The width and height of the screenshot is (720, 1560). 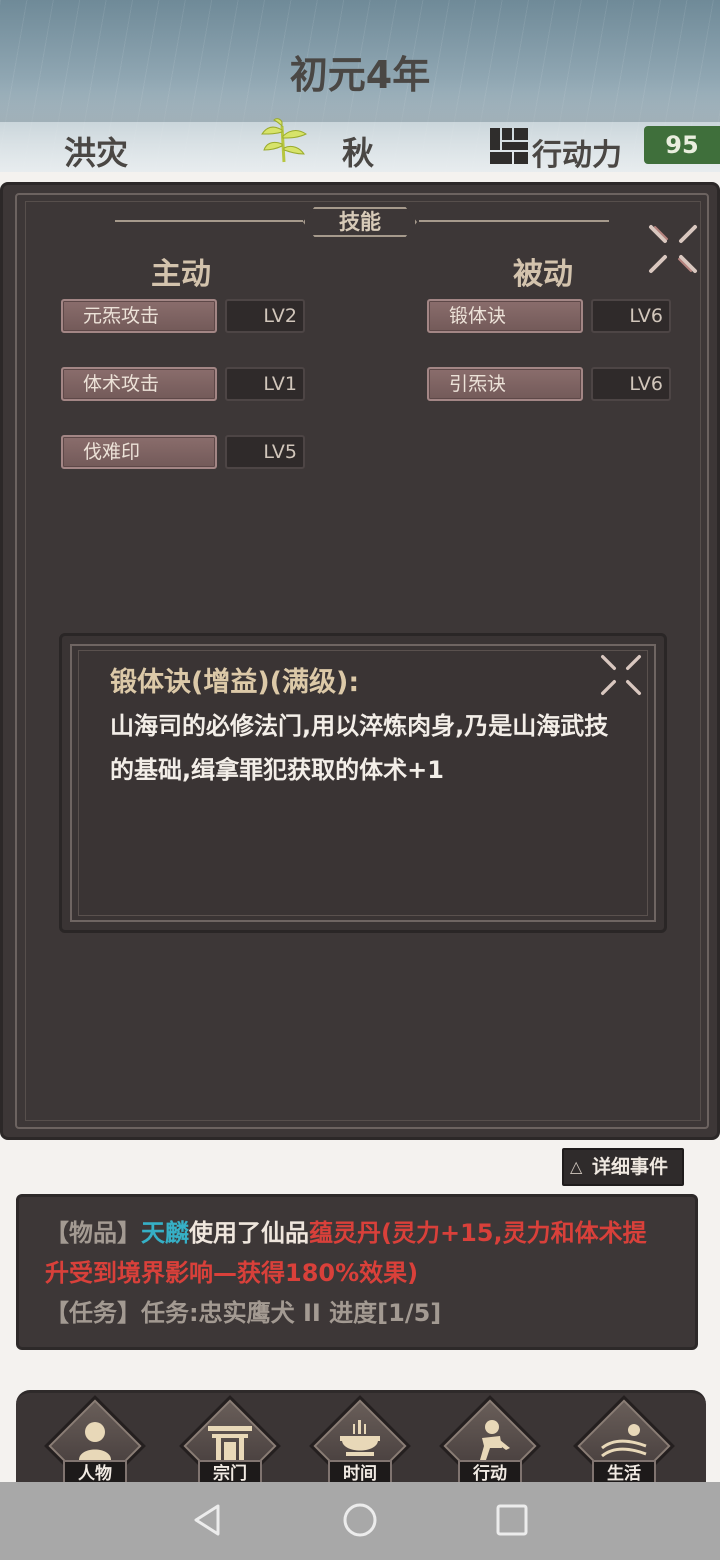 I want to click on log-quest-text: 任务:忠实鹰犬 II 进度[1/5], so click(x=291, y=1313).